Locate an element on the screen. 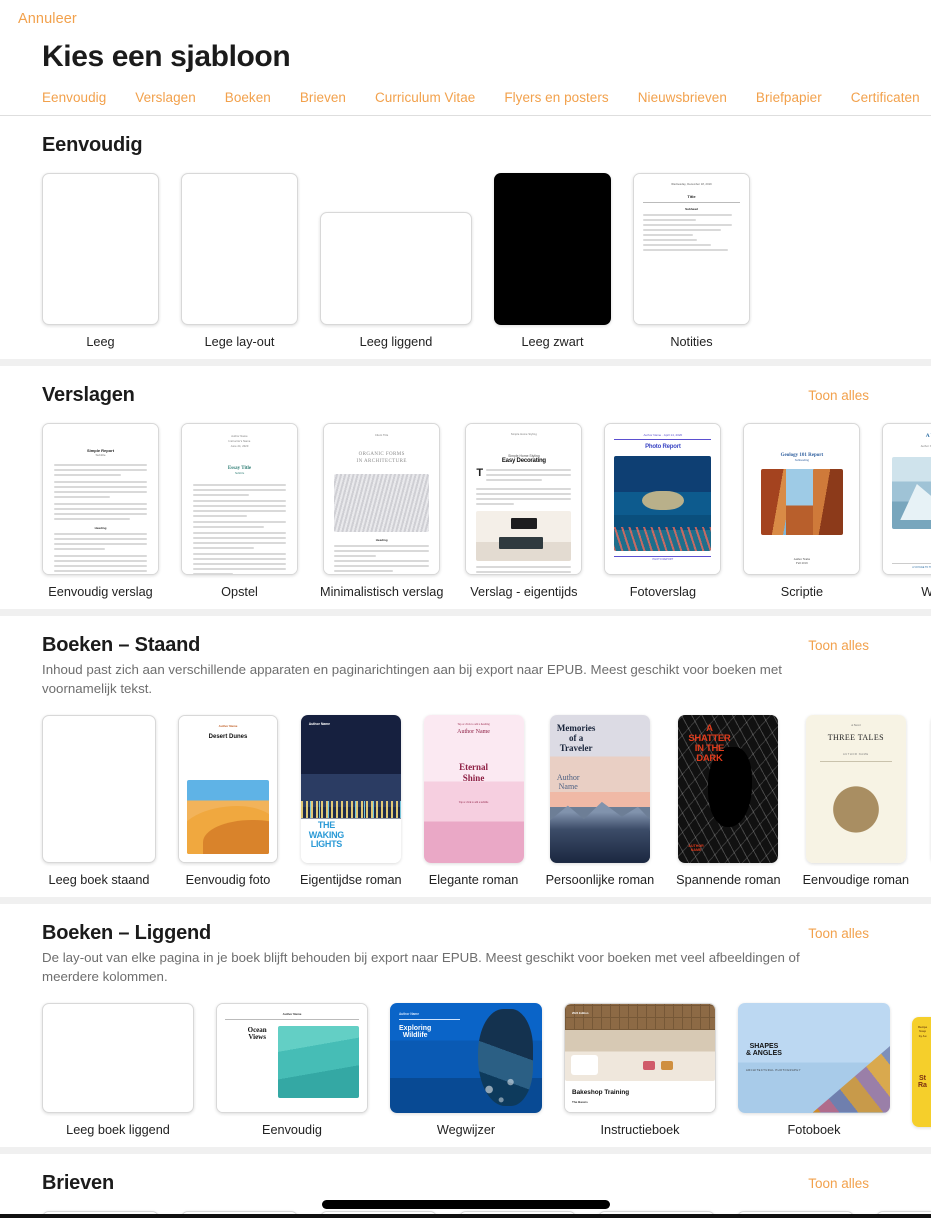 This screenshot has width=931, height=1218. template-thumbnail: Author Name Desert Dunes is located at coordinates (228, 788).